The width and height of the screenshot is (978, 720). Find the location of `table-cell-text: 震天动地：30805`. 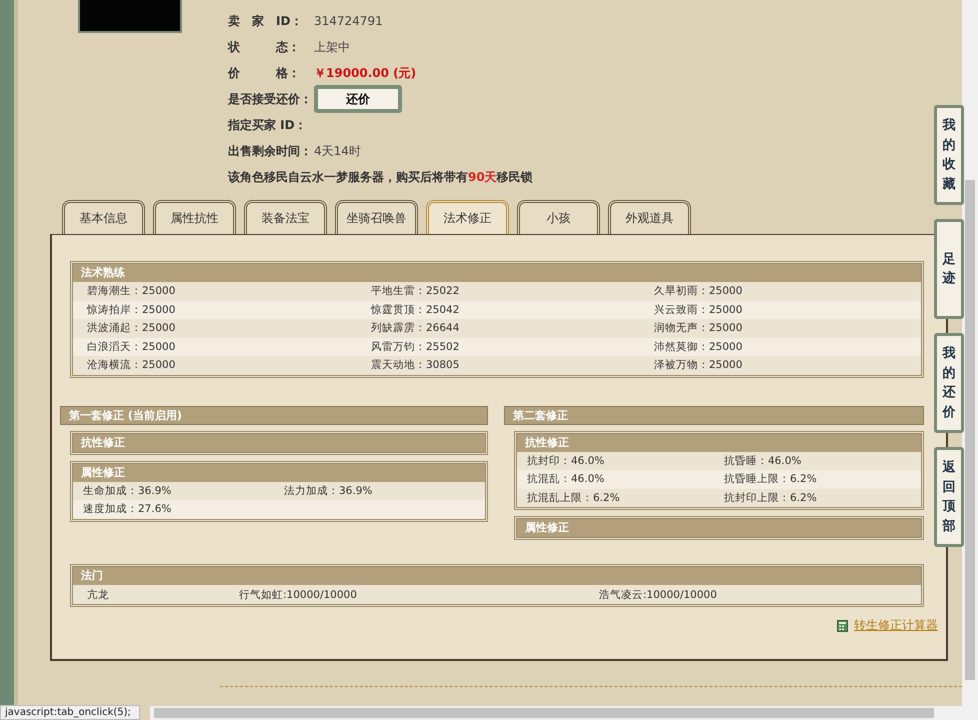

table-cell-text: 震天动地：30805 is located at coordinates (415, 365).